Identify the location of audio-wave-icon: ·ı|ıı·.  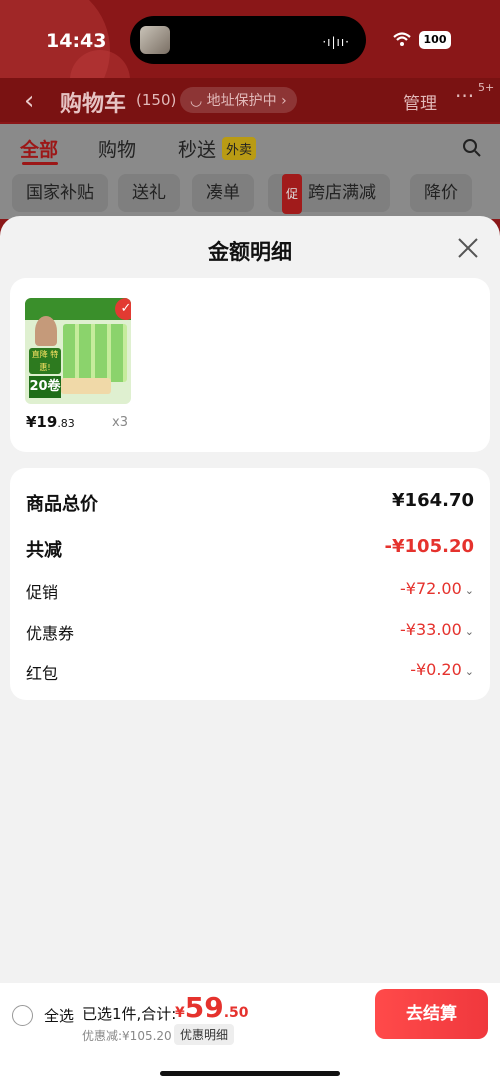
(336, 42).